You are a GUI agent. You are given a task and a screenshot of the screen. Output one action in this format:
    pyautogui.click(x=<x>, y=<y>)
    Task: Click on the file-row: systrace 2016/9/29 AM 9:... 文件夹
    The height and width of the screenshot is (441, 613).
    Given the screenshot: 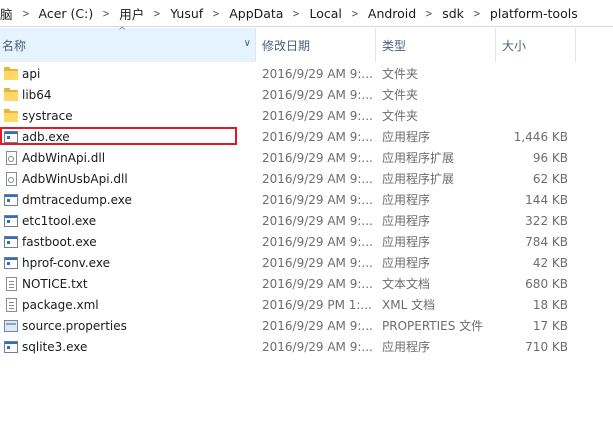 What is the action you would take?
    pyautogui.click(x=290, y=116)
    